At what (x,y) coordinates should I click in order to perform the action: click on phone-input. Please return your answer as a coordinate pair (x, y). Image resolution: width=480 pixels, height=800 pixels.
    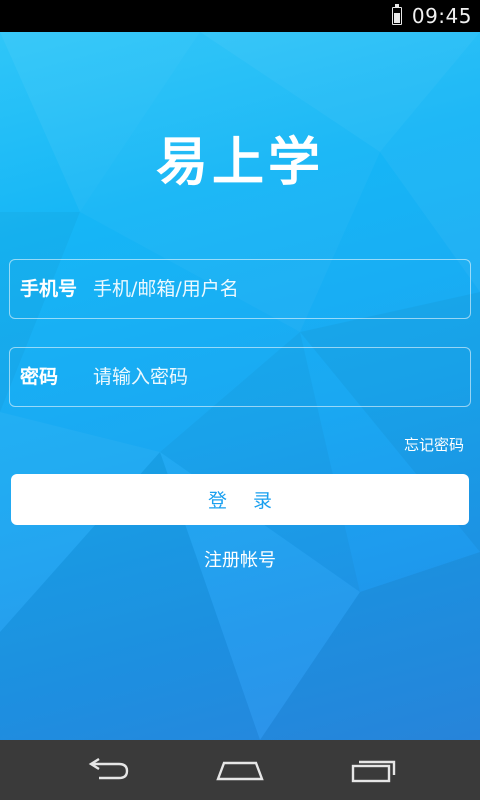
    Looking at the image, I should click on (278, 289).